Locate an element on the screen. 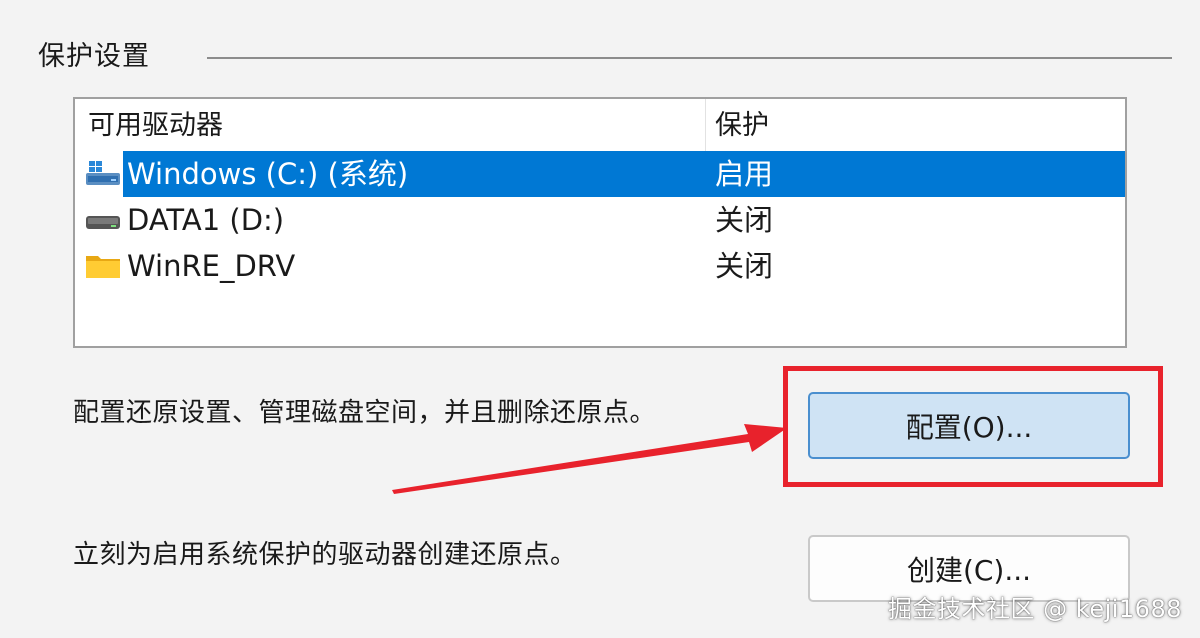 The height and width of the screenshot is (638, 1200). drive-name: DATA1 (D:) is located at coordinates (206, 220).